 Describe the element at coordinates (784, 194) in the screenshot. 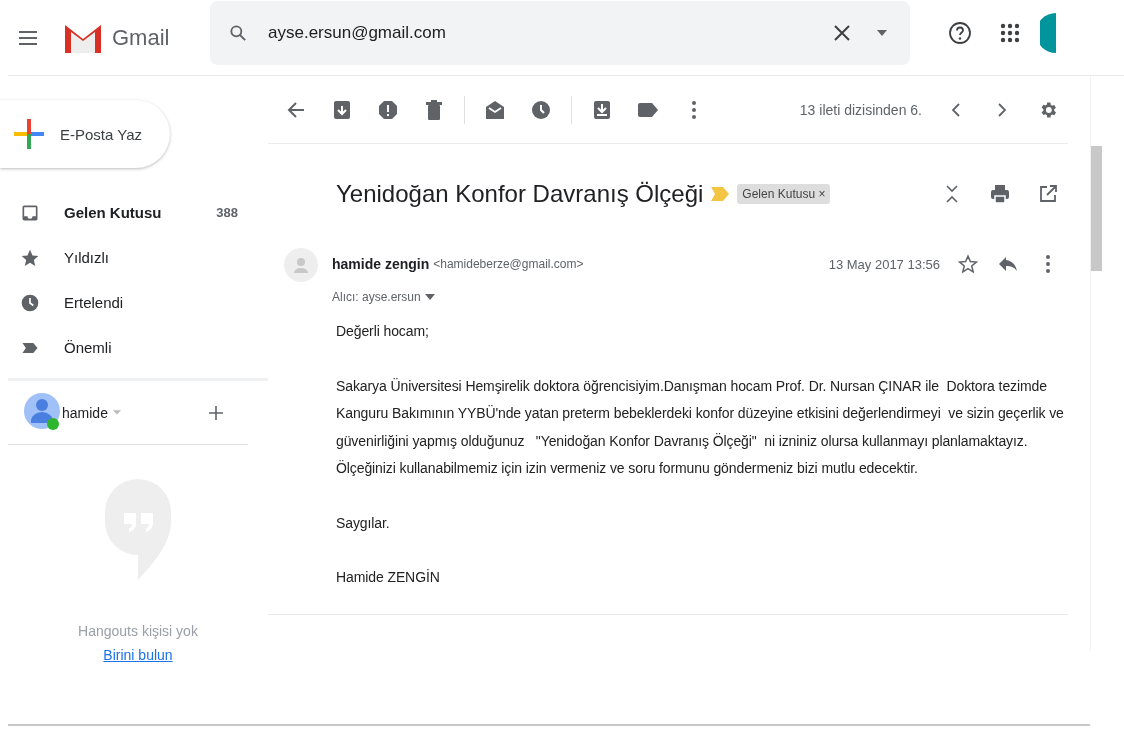

I see `label-chip: Gelen Kutusu ×` at that location.